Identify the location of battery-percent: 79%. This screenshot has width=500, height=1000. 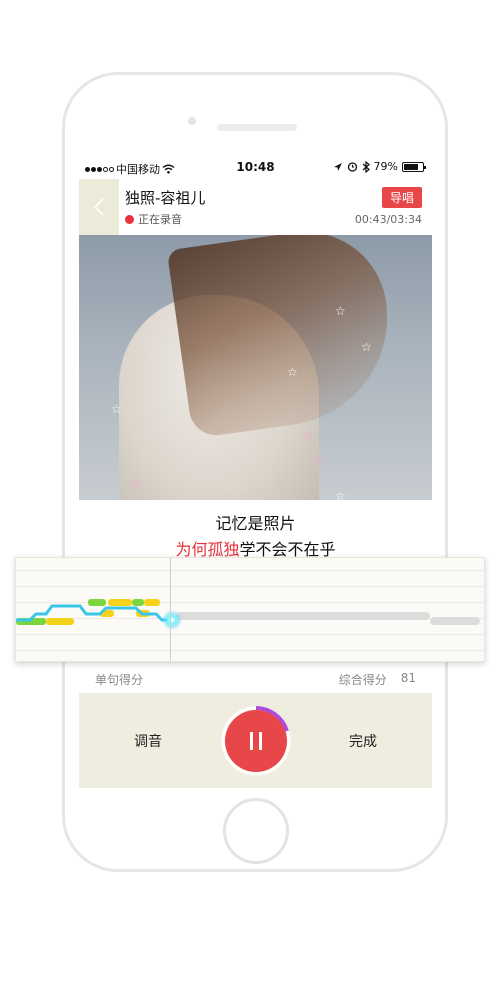
(385, 166).